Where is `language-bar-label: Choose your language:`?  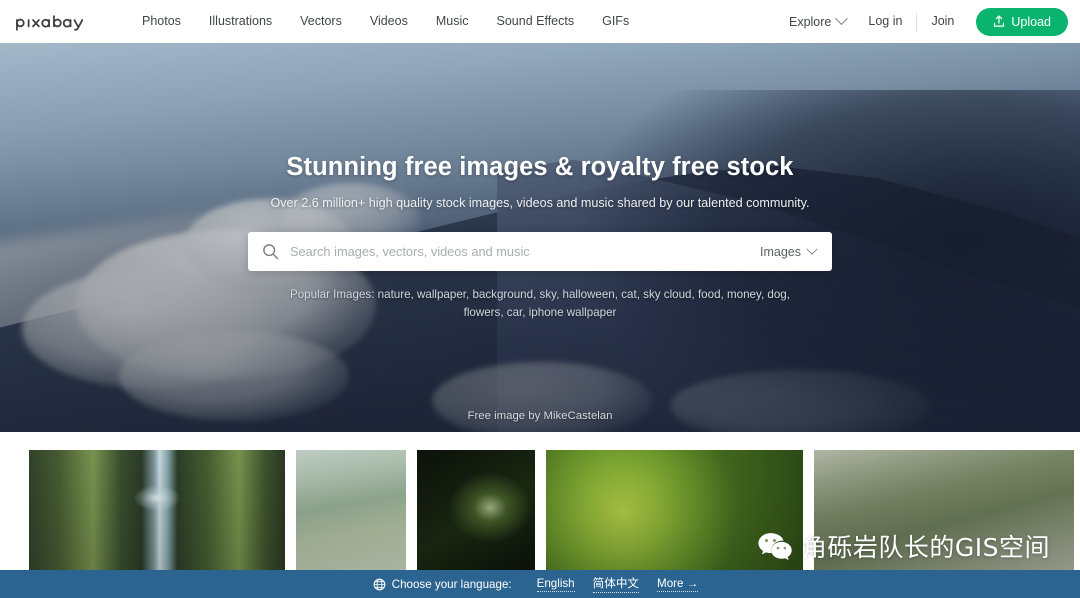 language-bar-label: Choose your language: is located at coordinates (451, 584).